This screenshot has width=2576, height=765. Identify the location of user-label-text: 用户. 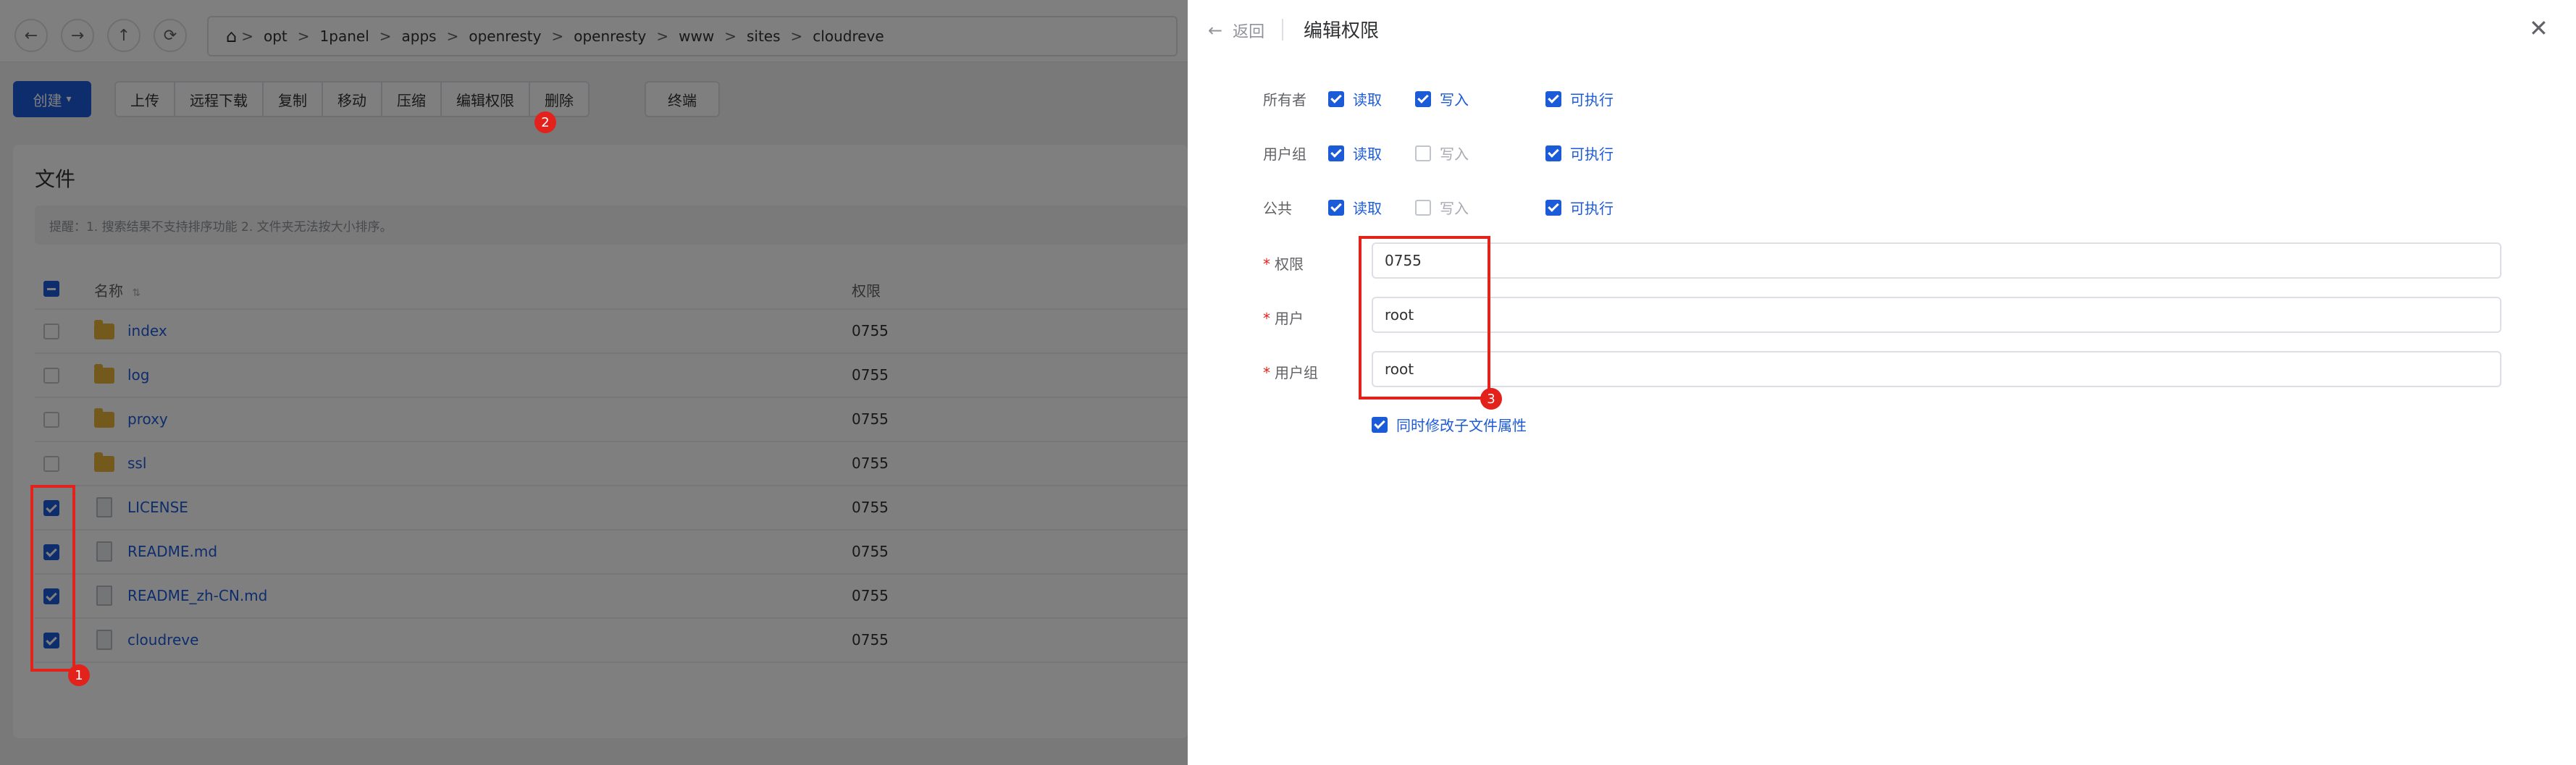
(1289, 318).